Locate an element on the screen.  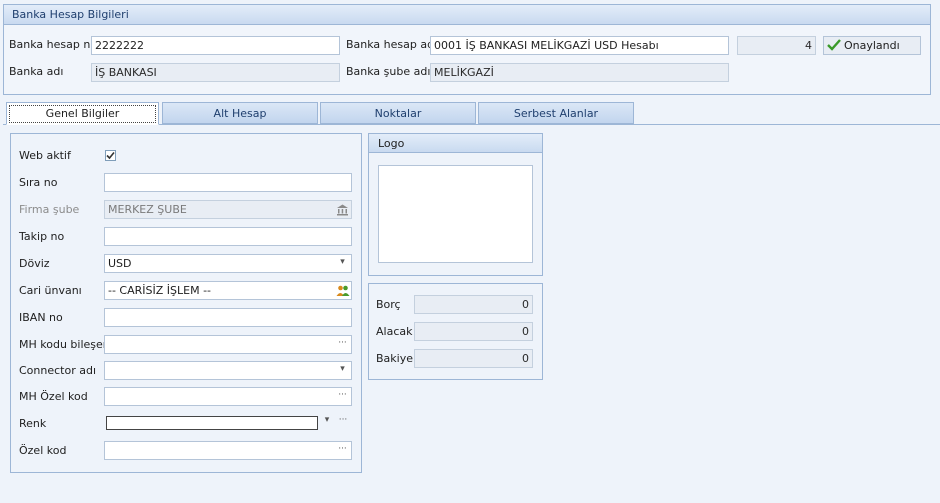
ozel-kod-label: Özel kod is located at coordinates (43, 450).